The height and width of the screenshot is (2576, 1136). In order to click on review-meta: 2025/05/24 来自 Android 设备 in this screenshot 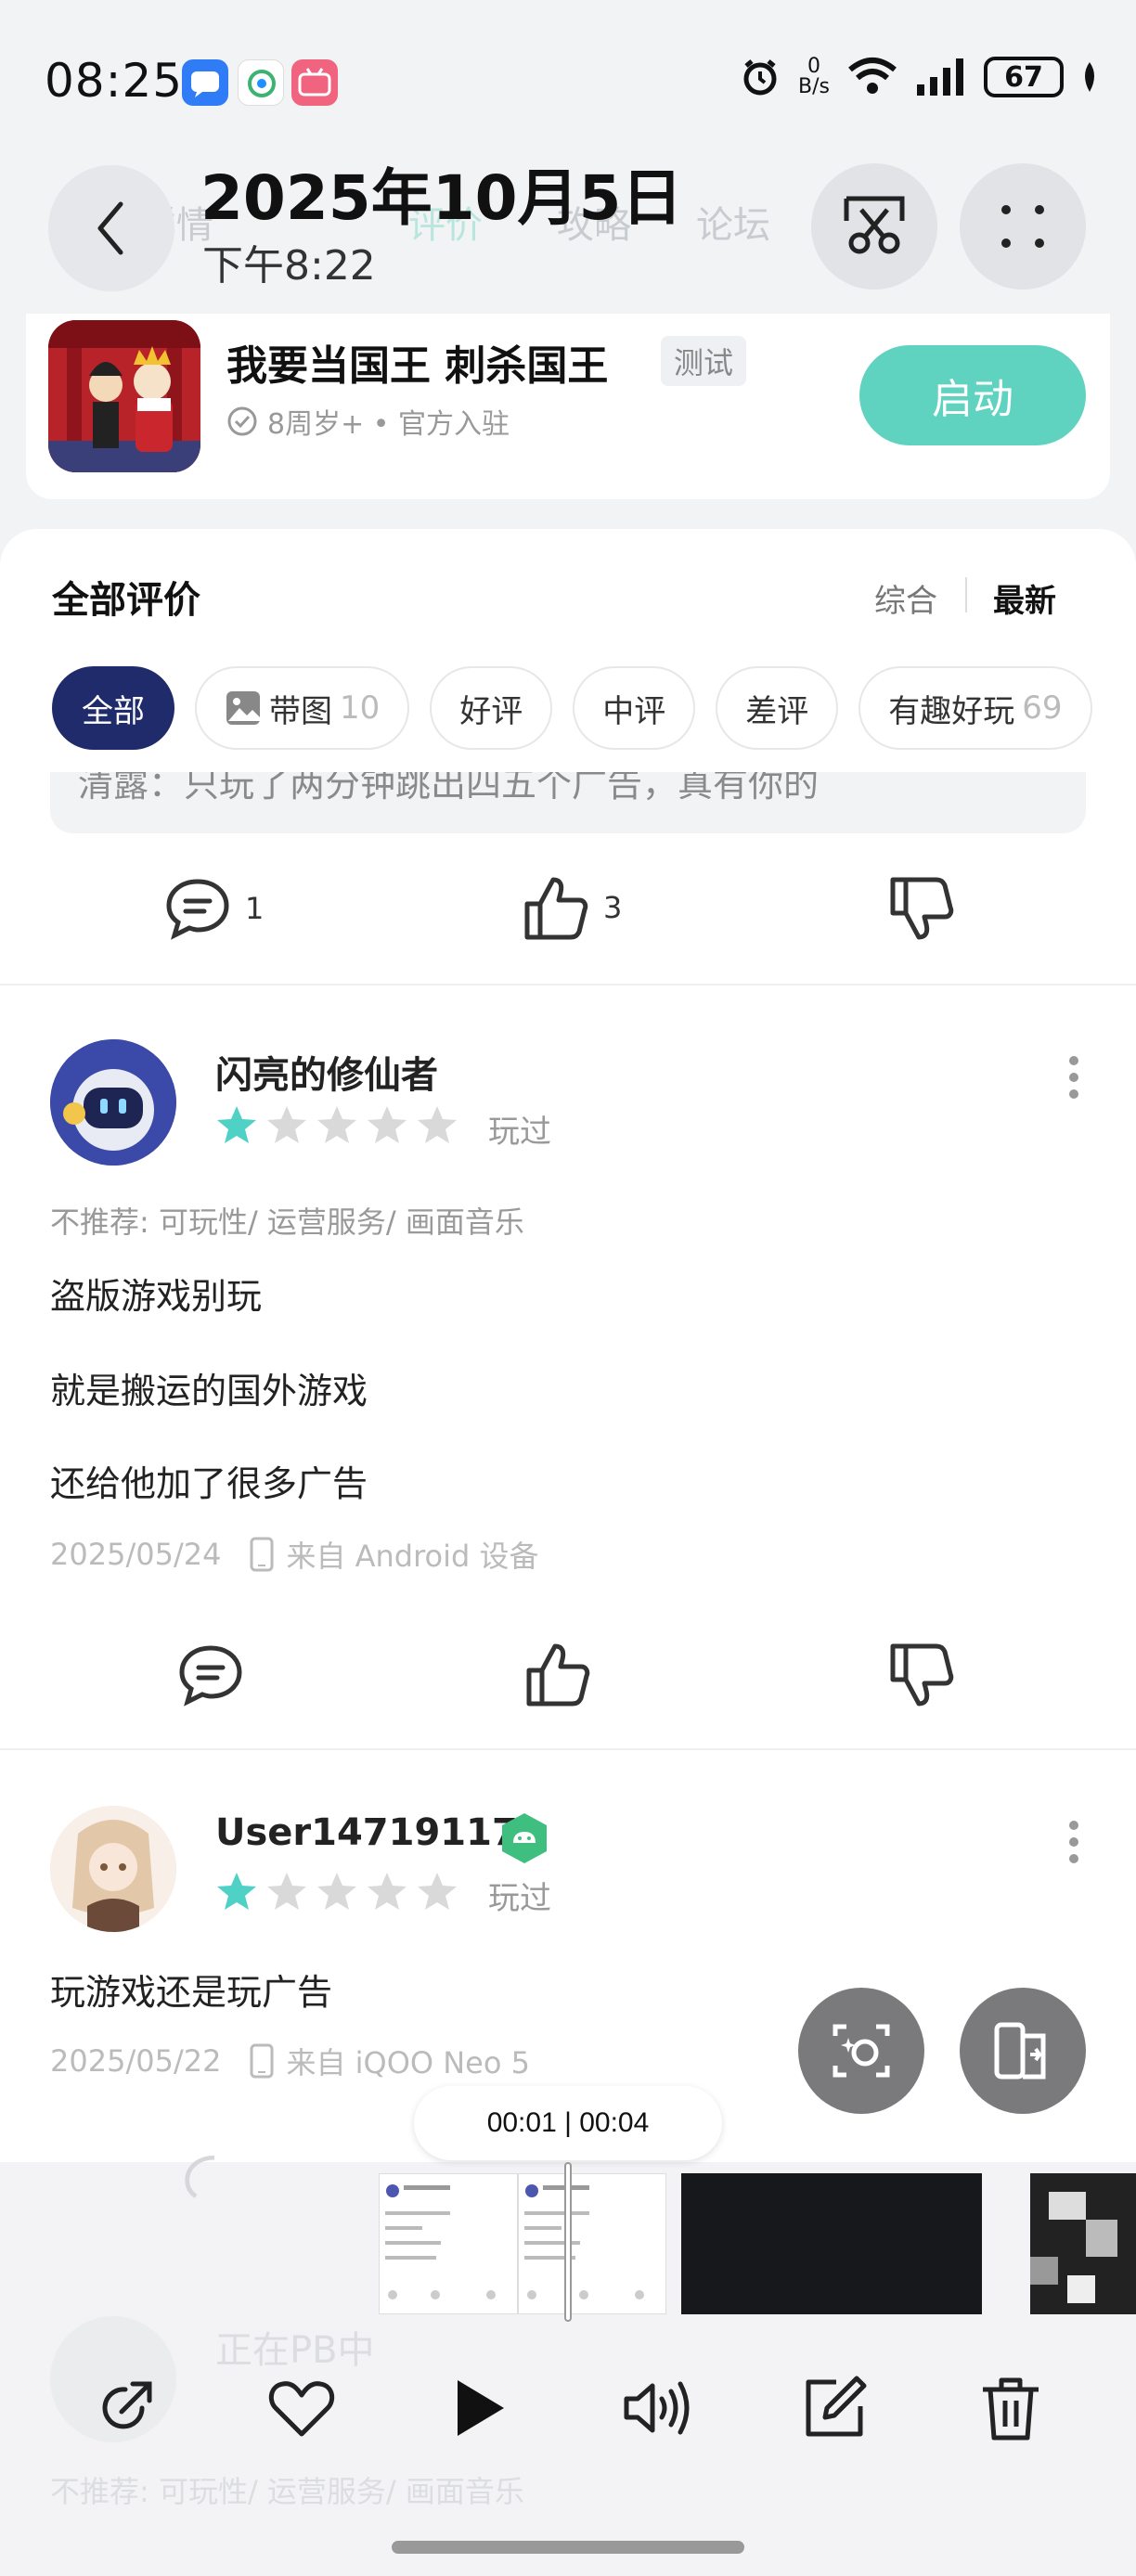, I will do `click(294, 1554)`.